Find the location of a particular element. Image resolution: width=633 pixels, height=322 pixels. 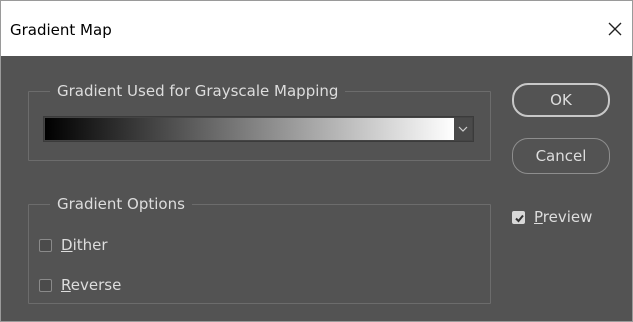

gradient-group-legend: Gradient Used for Grayscale Mapping is located at coordinates (198, 91).